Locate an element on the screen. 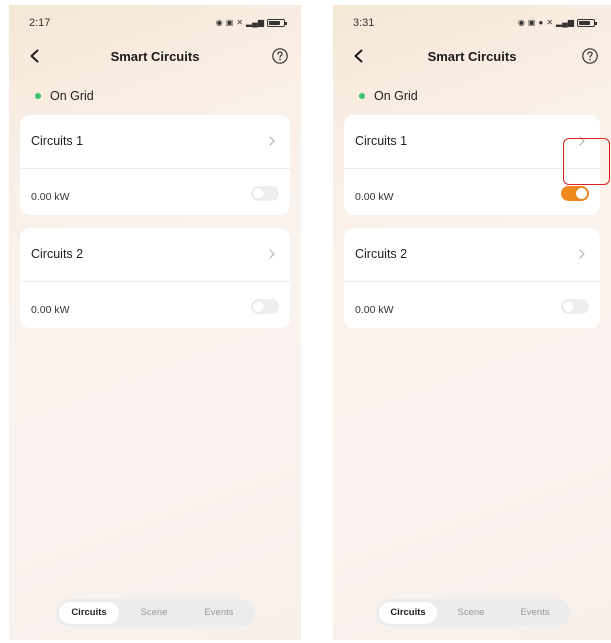 The width and height of the screenshot is (611, 643). status-time: 3:31 is located at coordinates (364, 23).